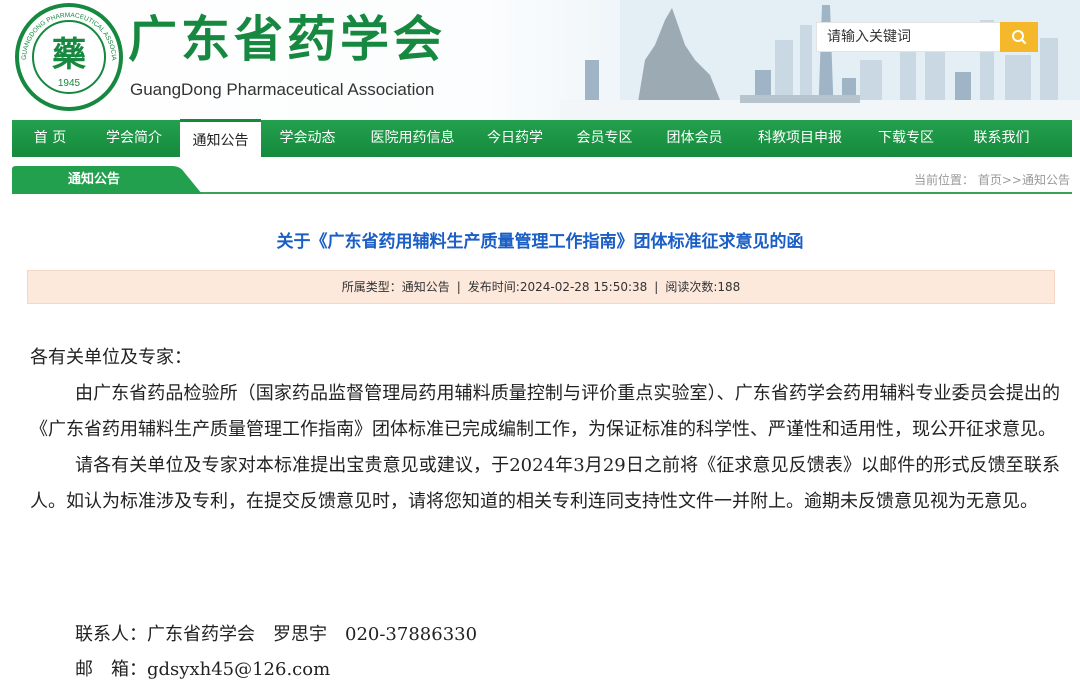 This screenshot has height=683, width=1080. What do you see at coordinates (287, 39) in the screenshot?
I see `site-title: 广东省药学会` at bounding box center [287, 39].